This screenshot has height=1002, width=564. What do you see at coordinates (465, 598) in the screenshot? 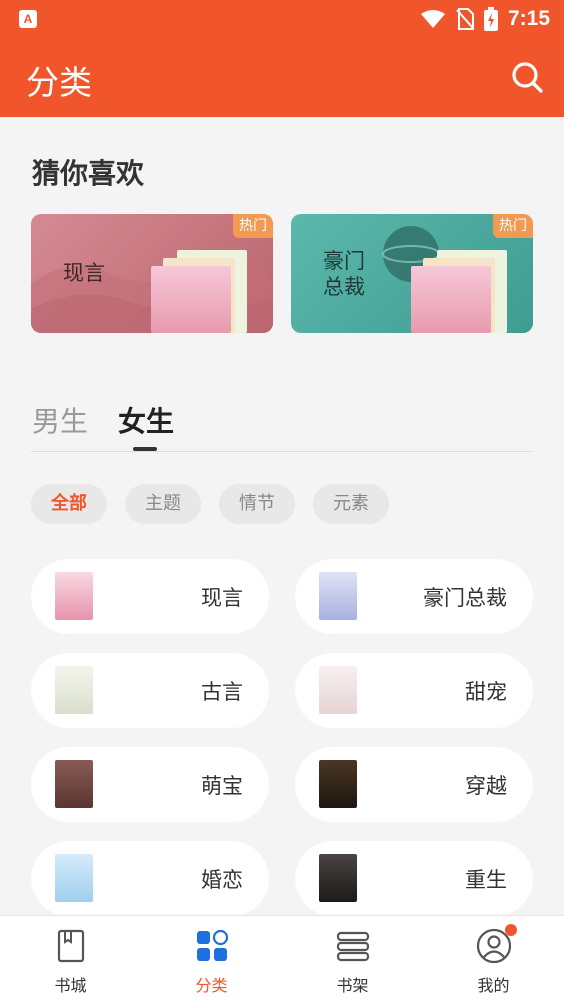
I see `category-name: 豪门总裁` at bounding box center [465, 598].